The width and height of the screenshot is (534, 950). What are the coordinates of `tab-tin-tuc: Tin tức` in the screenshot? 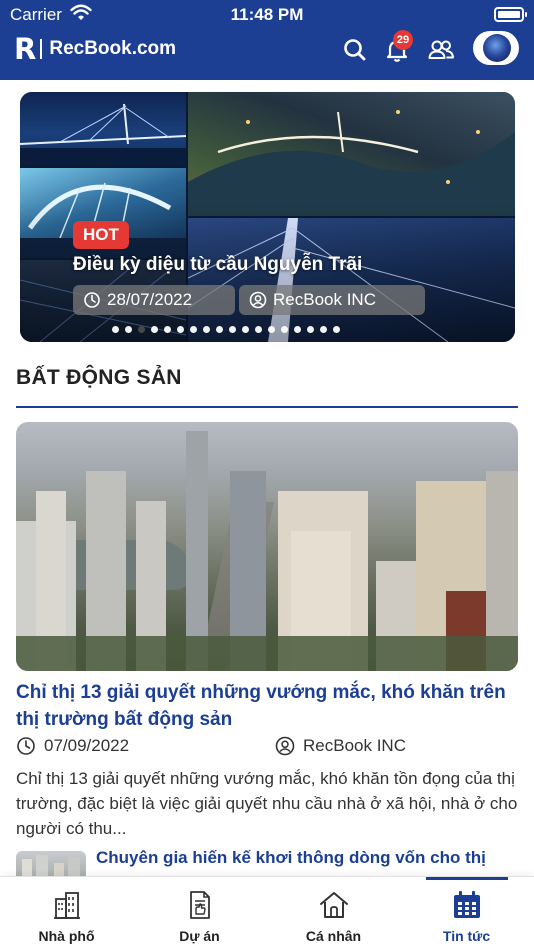 It's located at (466, 913).